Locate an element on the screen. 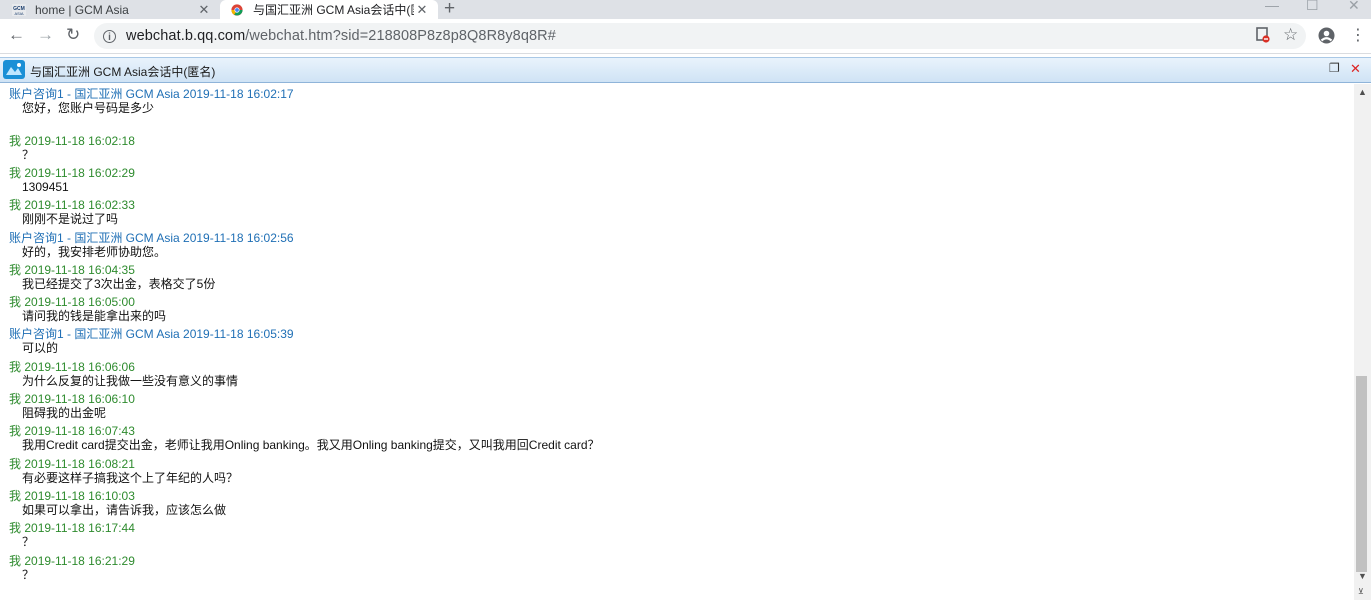 Image resolution: width=1371 pixels, height=600 pixels. reload-icon: ↻ is located at coordinates (73, 35).